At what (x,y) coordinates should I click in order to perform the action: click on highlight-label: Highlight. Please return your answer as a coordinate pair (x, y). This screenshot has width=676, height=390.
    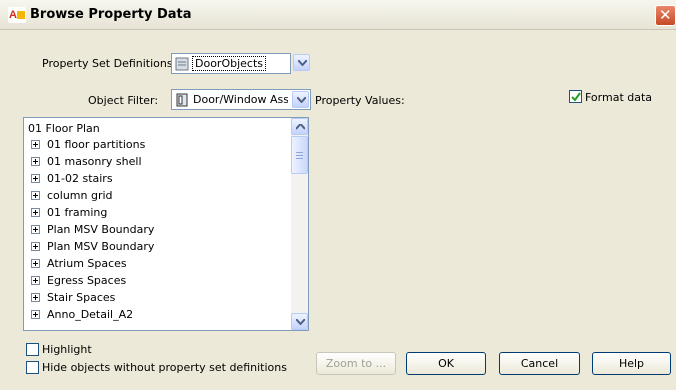
    Looking at the image, I should click on (67, 349).